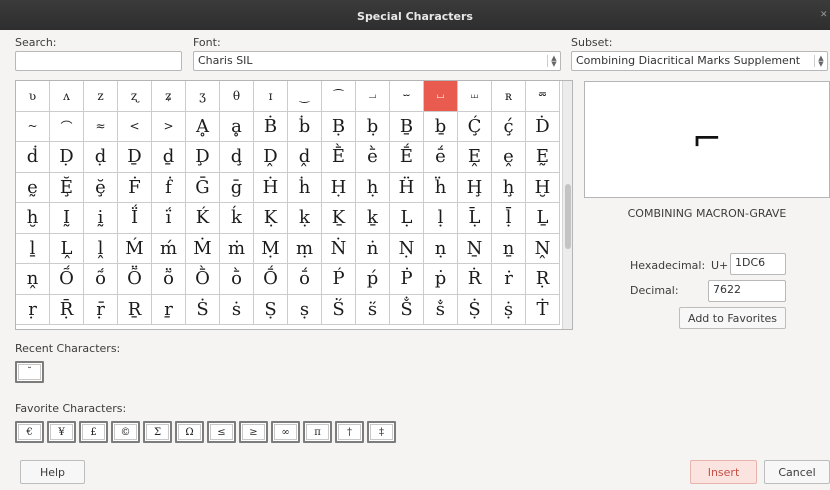  I want to click on character-cell: Ḋ, so click(543, 126).